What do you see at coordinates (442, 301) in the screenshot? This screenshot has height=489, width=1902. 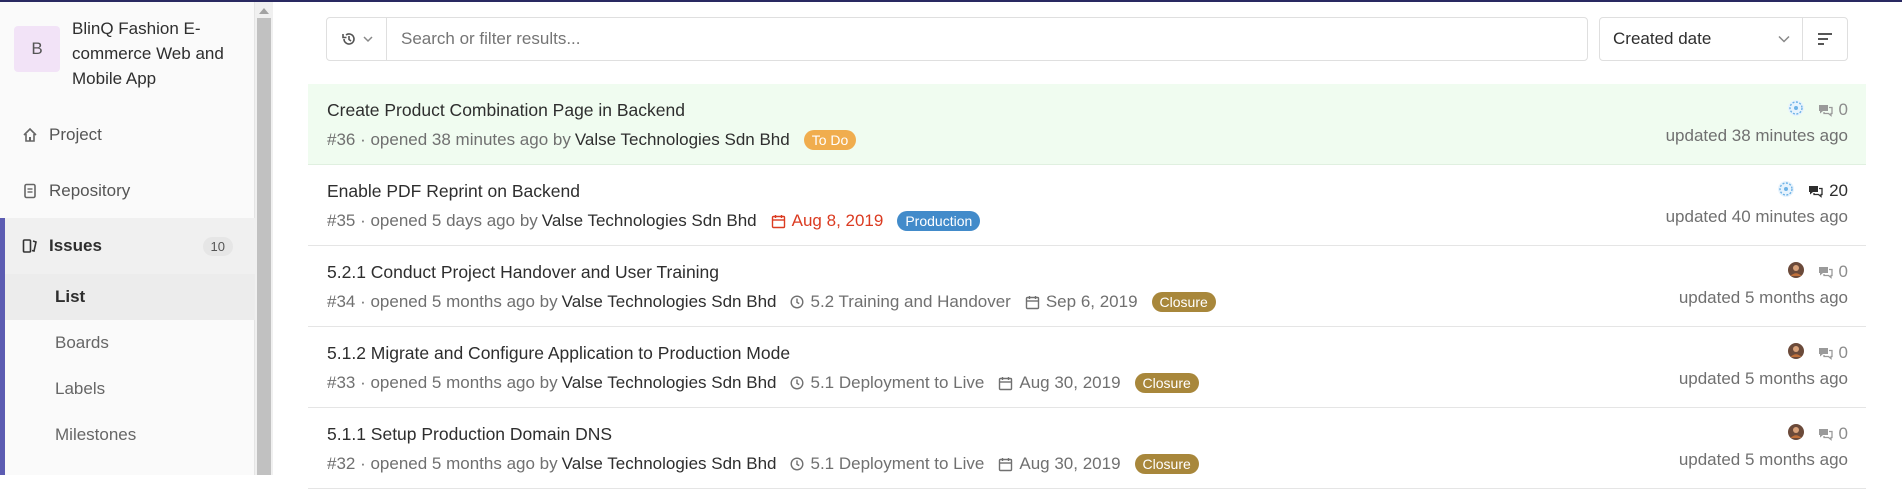 I see `issue-ref: #34 · opened 5 months ago by` at bounding box center [442, 301].